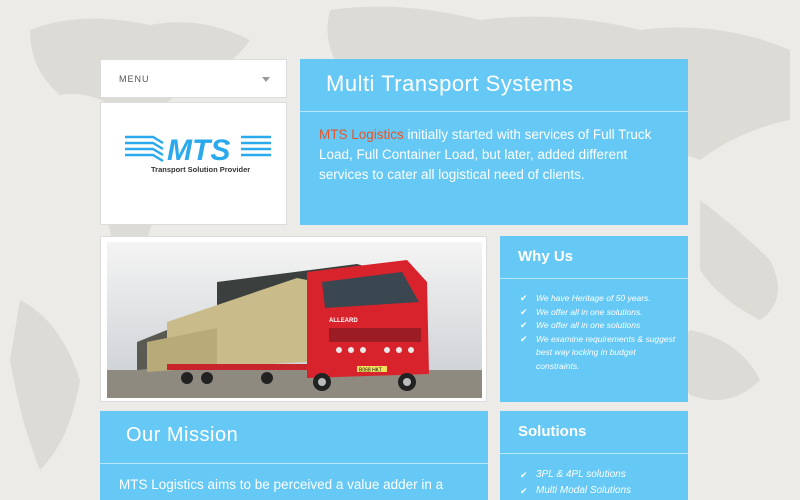 The width and height of the screenshot is (800, 500). I want to click on logo-tagline: Transport Solution Provider, so click(201, 169).